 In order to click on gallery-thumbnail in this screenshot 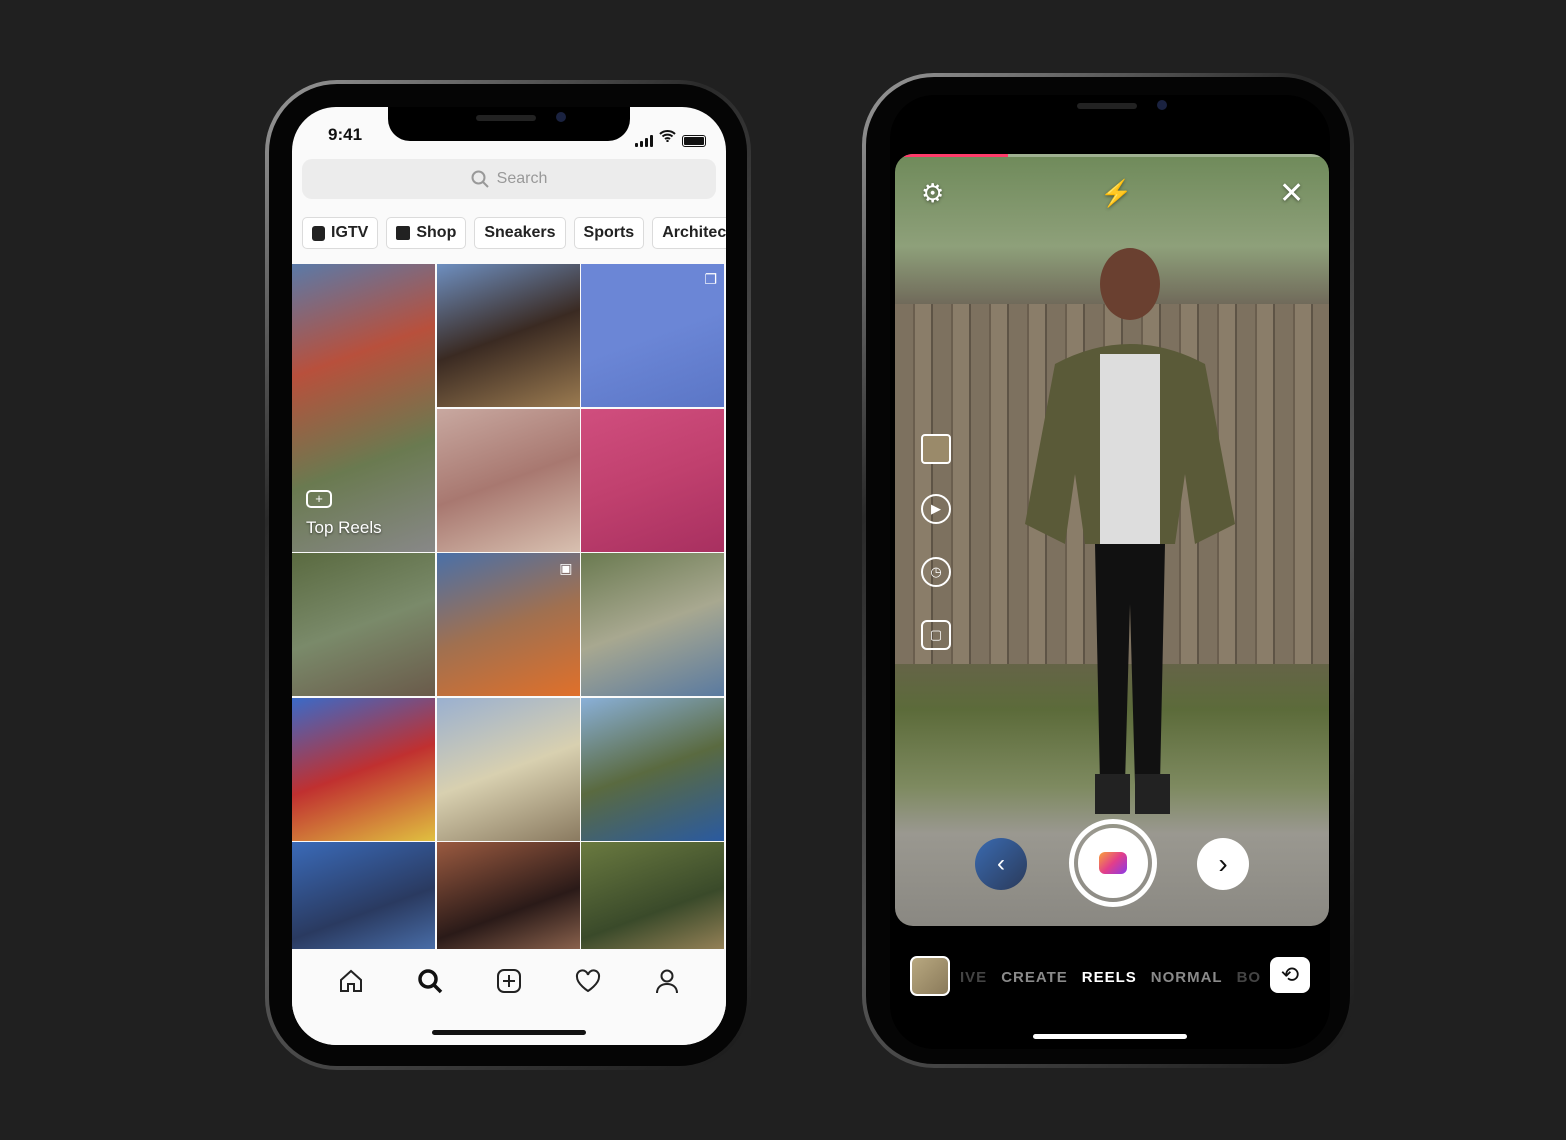, I will do `click(930, 976)`.